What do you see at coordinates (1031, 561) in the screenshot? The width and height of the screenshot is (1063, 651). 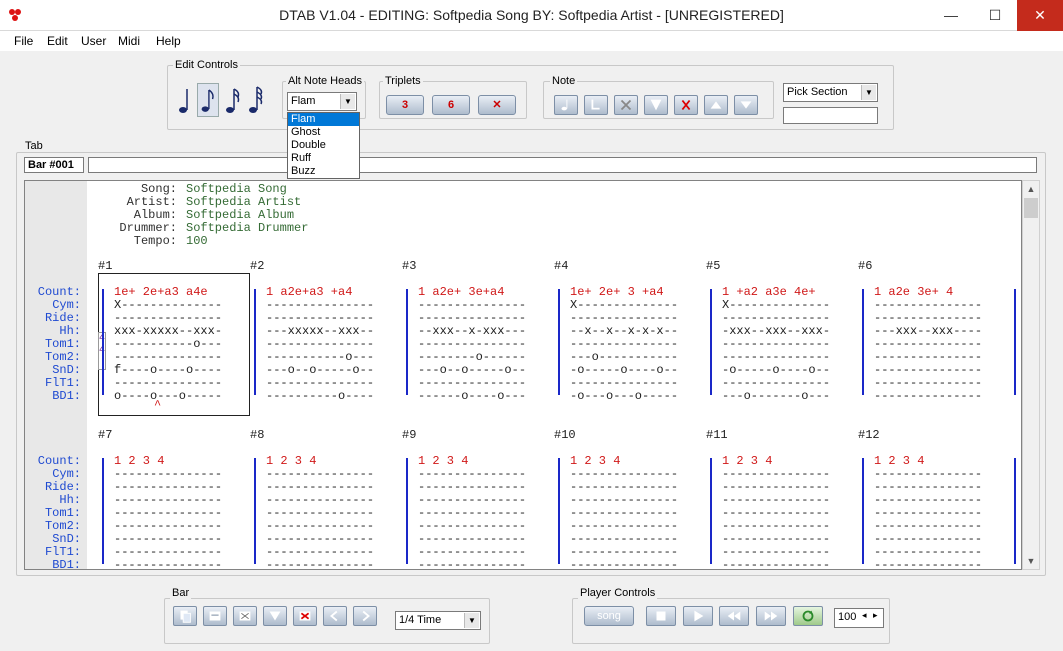 I see `scroll-down-icon: ▼` at bounding box center [1031, 561].